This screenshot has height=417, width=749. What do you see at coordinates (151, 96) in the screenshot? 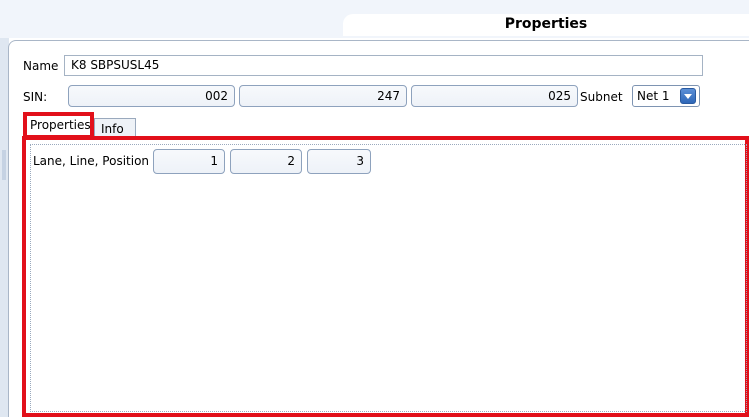
I see `sin-field-1: 002` at bounding box center [151, 96].